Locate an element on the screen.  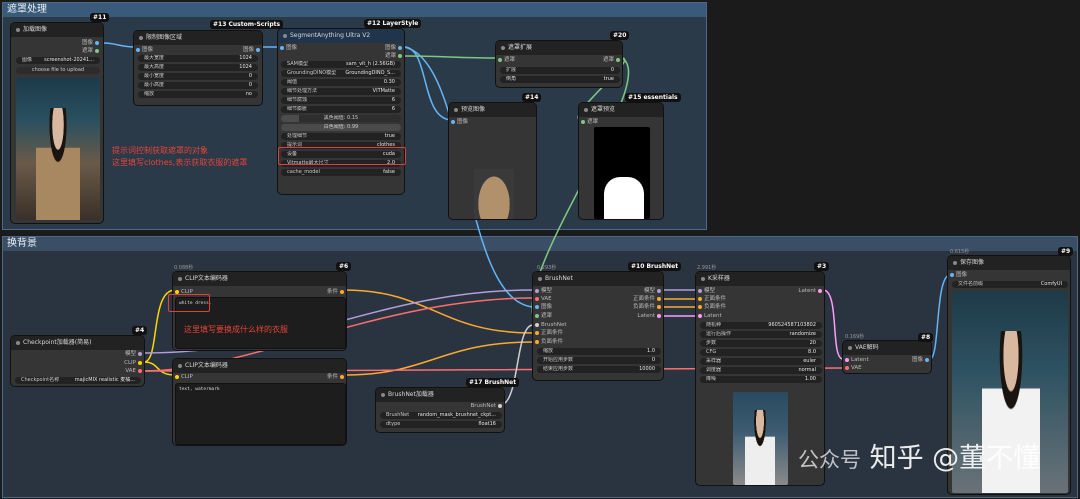
link-load-to-limit is located at coordinates (119, 45).